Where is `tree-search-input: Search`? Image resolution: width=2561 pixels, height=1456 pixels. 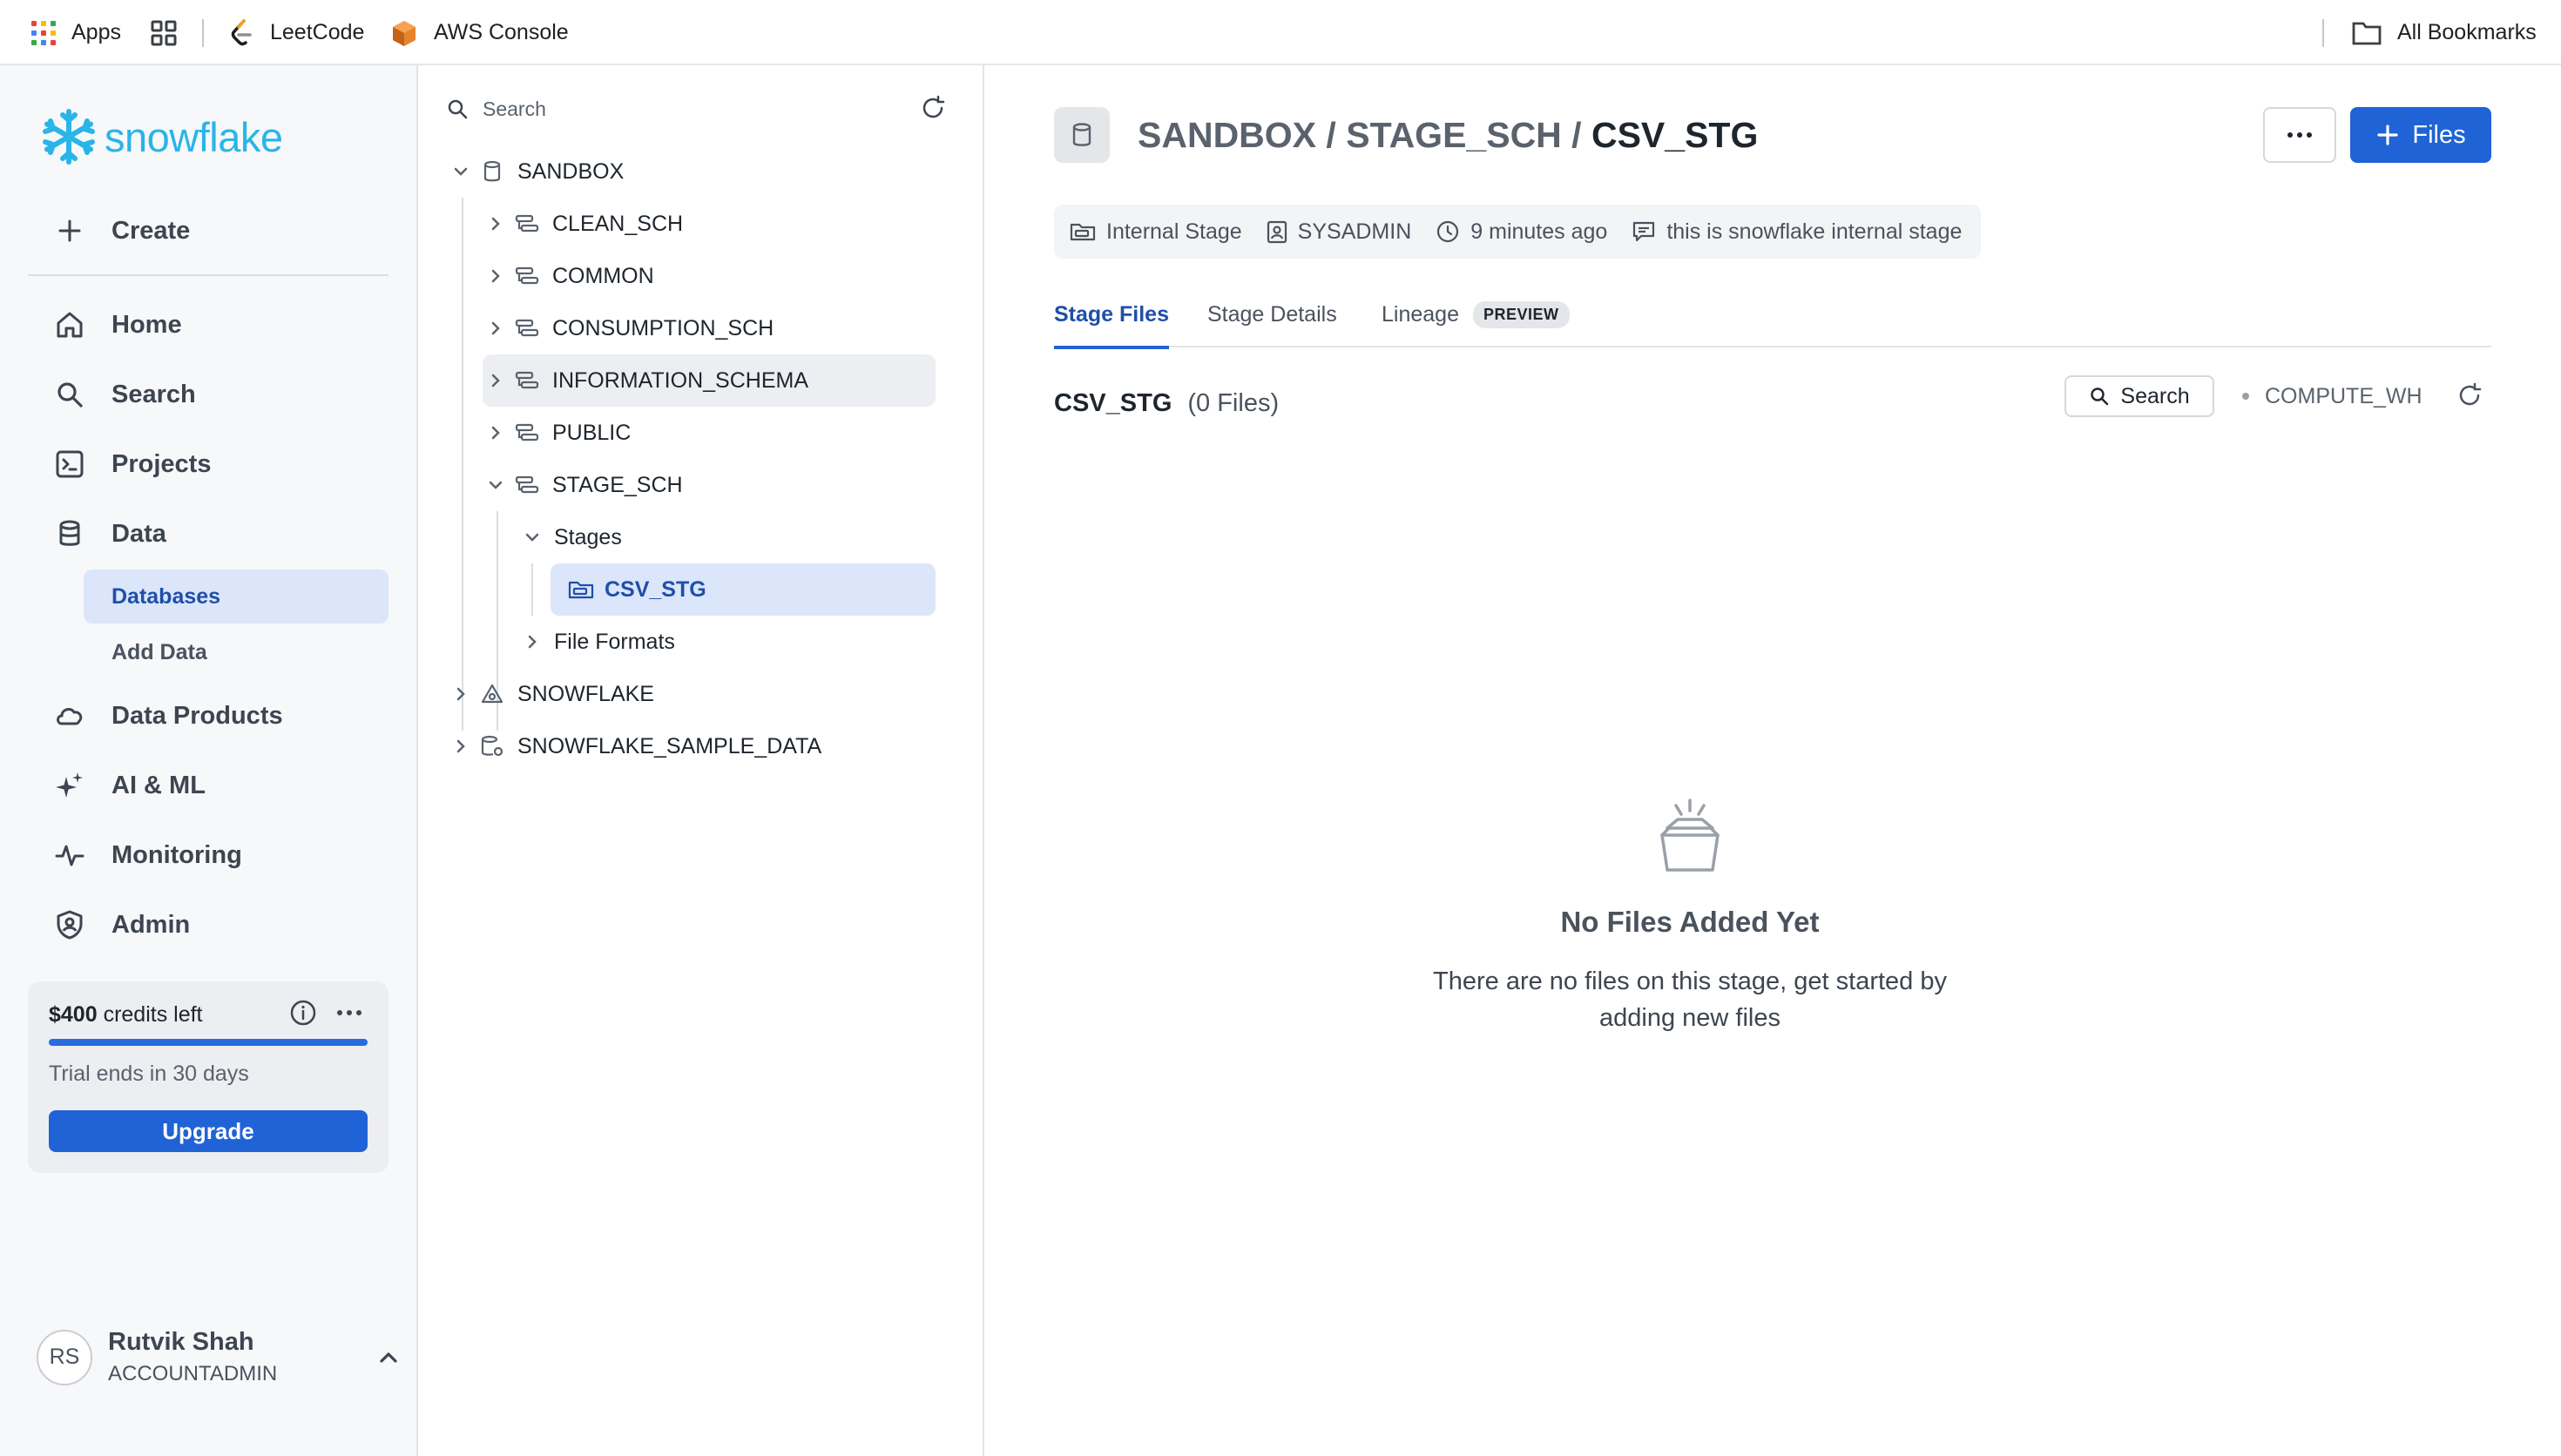
tree-search-input: Search is located at coordinates (701, 109).